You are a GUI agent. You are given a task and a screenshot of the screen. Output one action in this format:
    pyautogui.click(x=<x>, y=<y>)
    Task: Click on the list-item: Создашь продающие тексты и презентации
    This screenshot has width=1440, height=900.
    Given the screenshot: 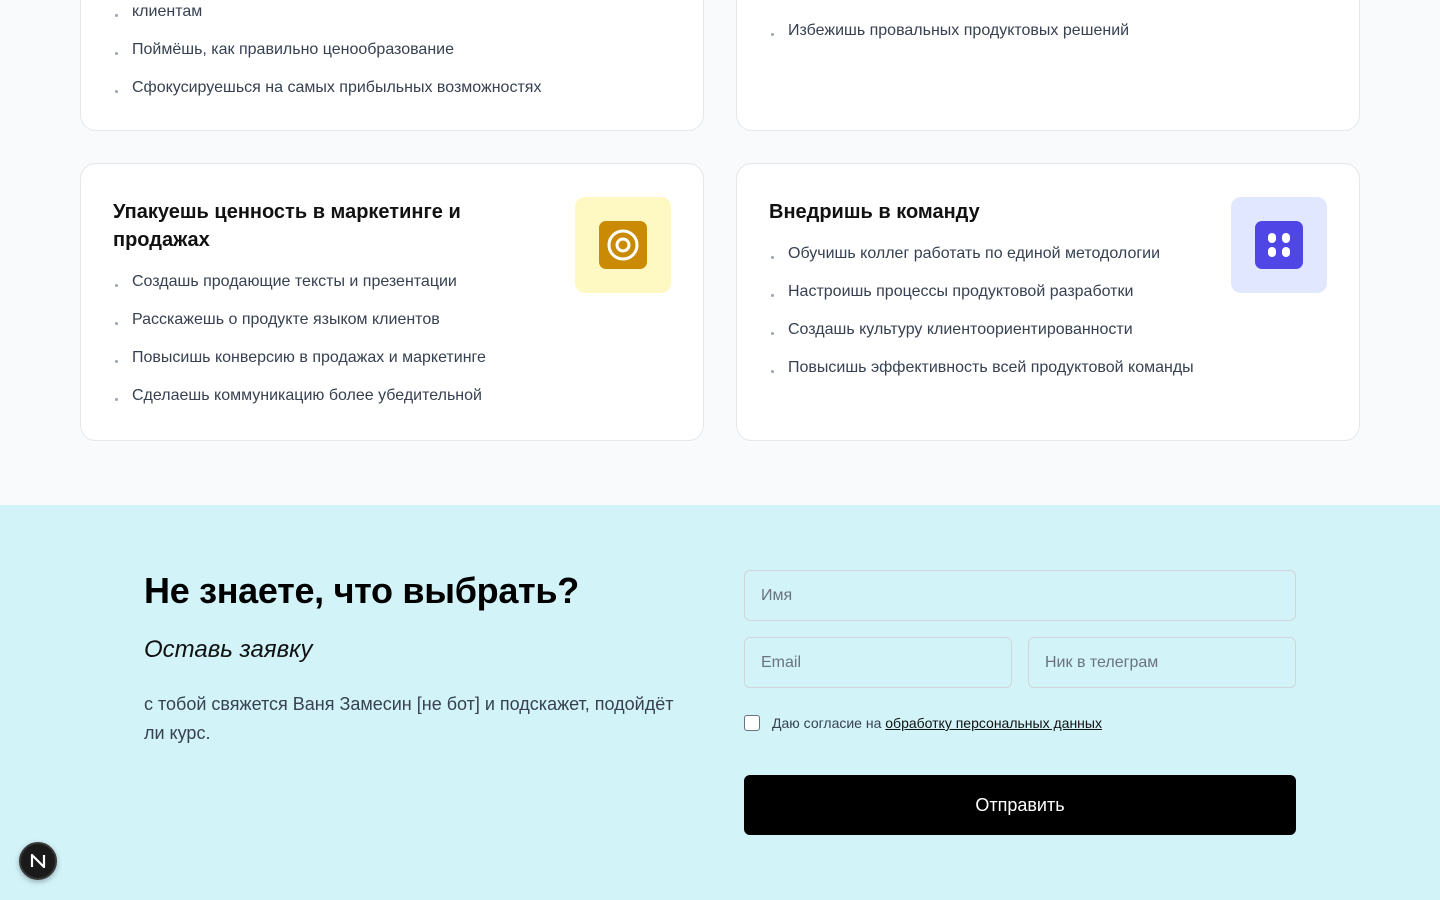 What is the action you would take?
    pyautogui.click(x=299, y=290)
    